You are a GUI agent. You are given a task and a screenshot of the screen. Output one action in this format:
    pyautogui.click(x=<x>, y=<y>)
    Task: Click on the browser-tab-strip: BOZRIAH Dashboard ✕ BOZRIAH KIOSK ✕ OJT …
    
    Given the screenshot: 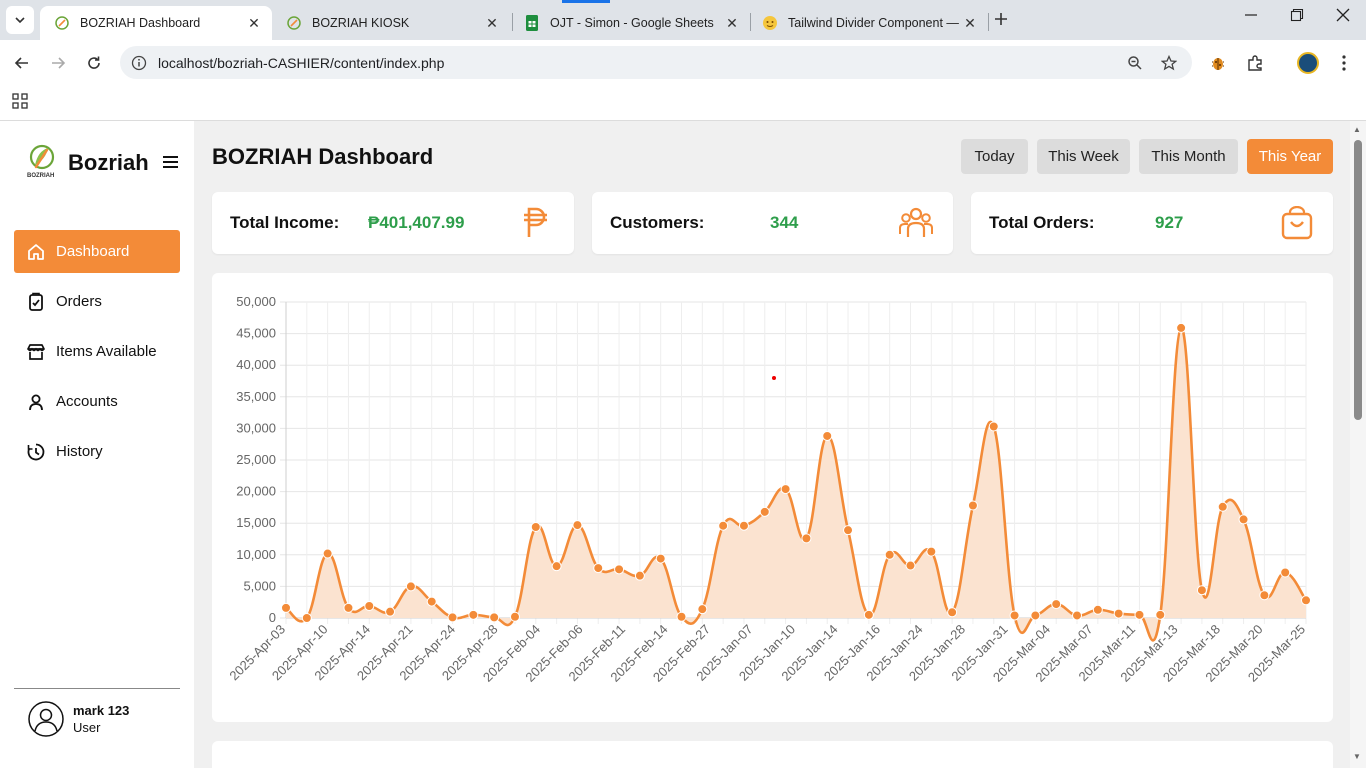 What is the action you would take?
    pyautogui.click(x=683, y=20)
    